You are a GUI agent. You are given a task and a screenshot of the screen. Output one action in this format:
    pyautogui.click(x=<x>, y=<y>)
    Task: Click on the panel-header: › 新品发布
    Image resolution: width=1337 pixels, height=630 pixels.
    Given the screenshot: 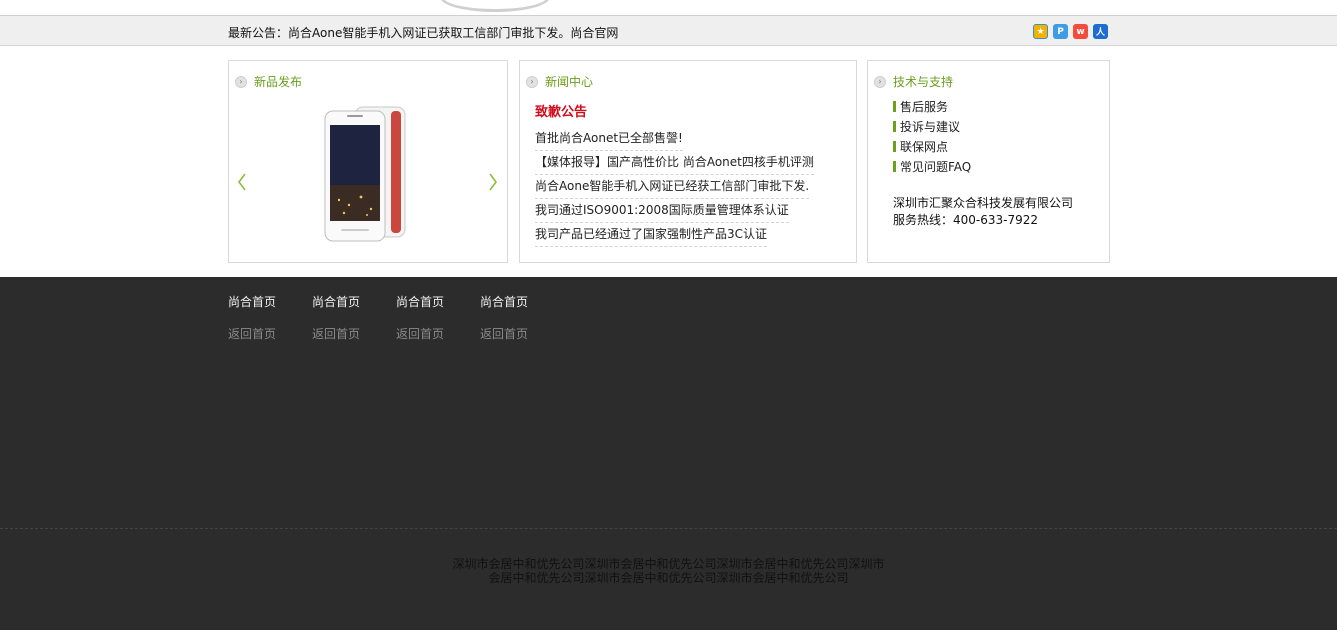 What is the action you would take?
    pyautogui.click(x=268, y=81)
    